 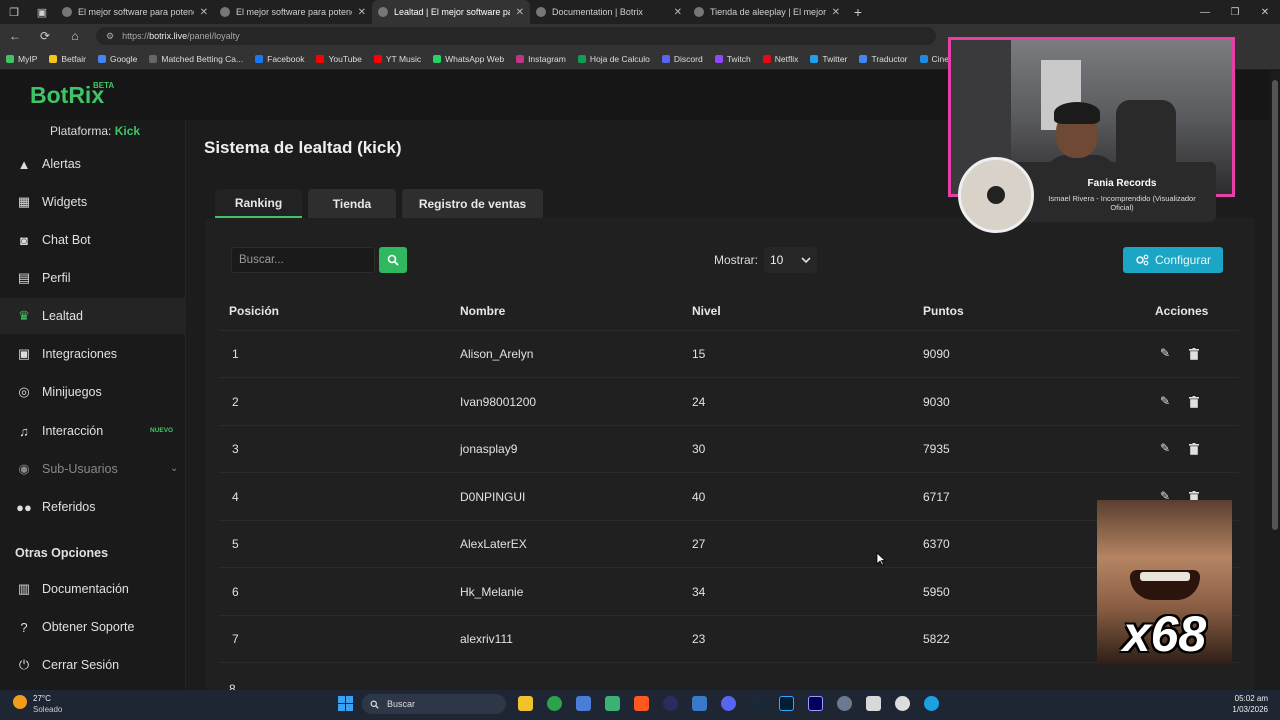 I want to click on bookmark-item: Facebook, so click(x=279, y=59).